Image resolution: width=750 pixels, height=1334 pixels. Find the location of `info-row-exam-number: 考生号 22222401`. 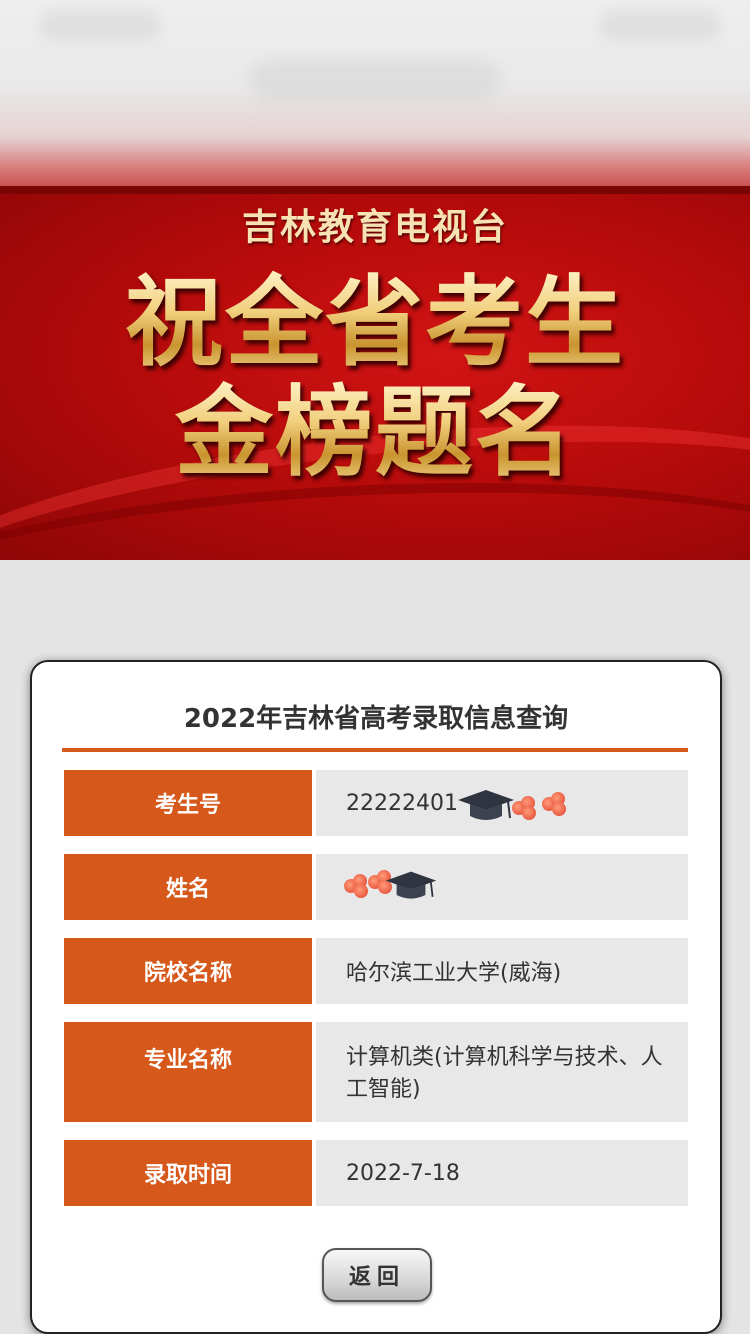

info-row-exam-number: 考生号 22222401 is located at coordinates (376, 803).